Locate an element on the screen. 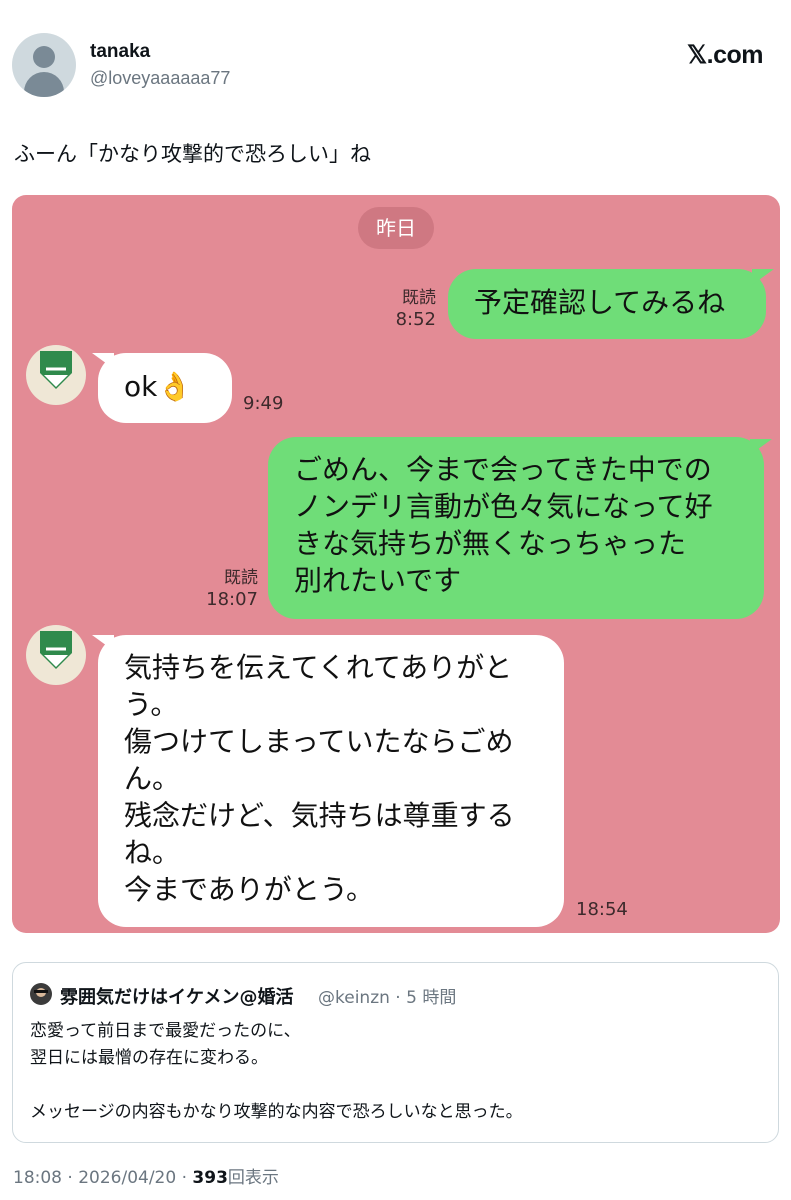 The image size is (791, 1200). tweet-timestamp: 18:08 · 2026/04/20 · is located at coordinates (102, 1178).